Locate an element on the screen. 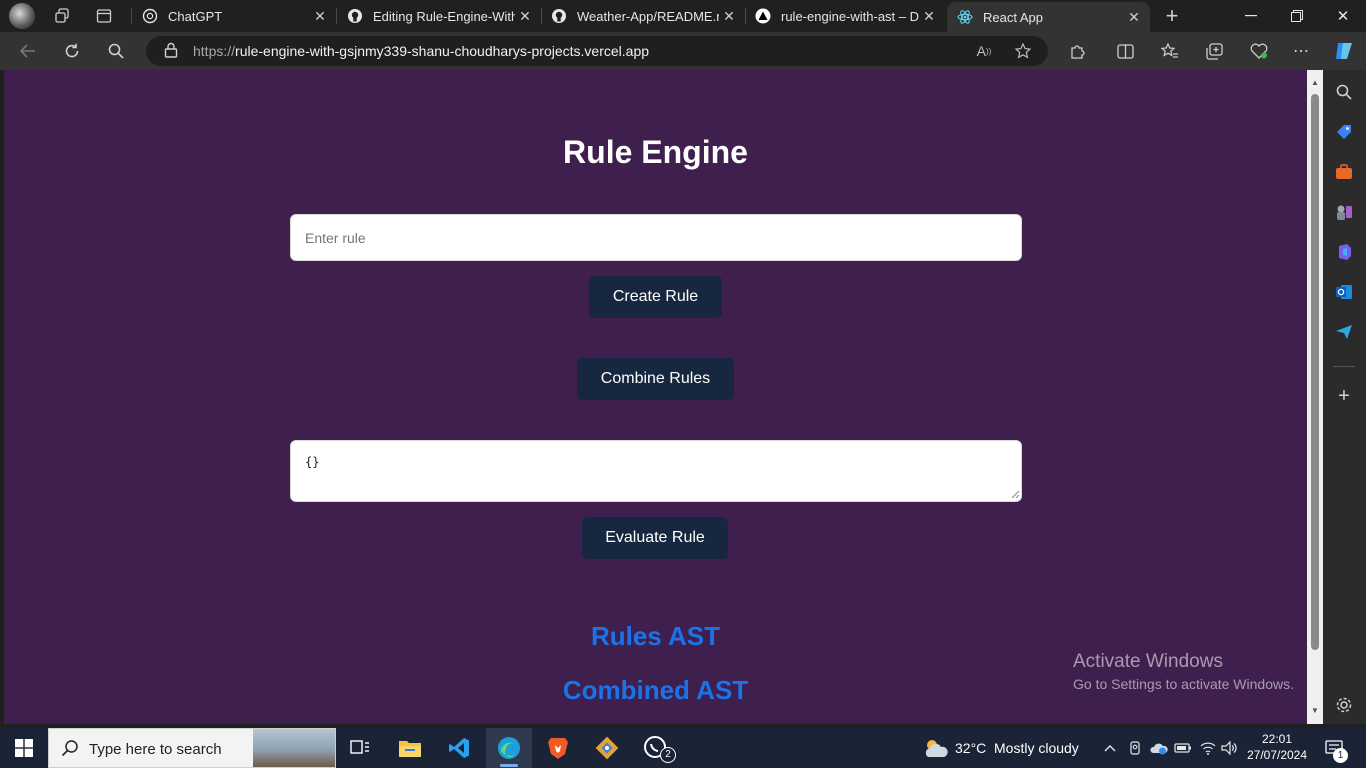 This screenshot has width=1366, height=768. create-rule-button: Create Rule is located at coordinates (655, 297).